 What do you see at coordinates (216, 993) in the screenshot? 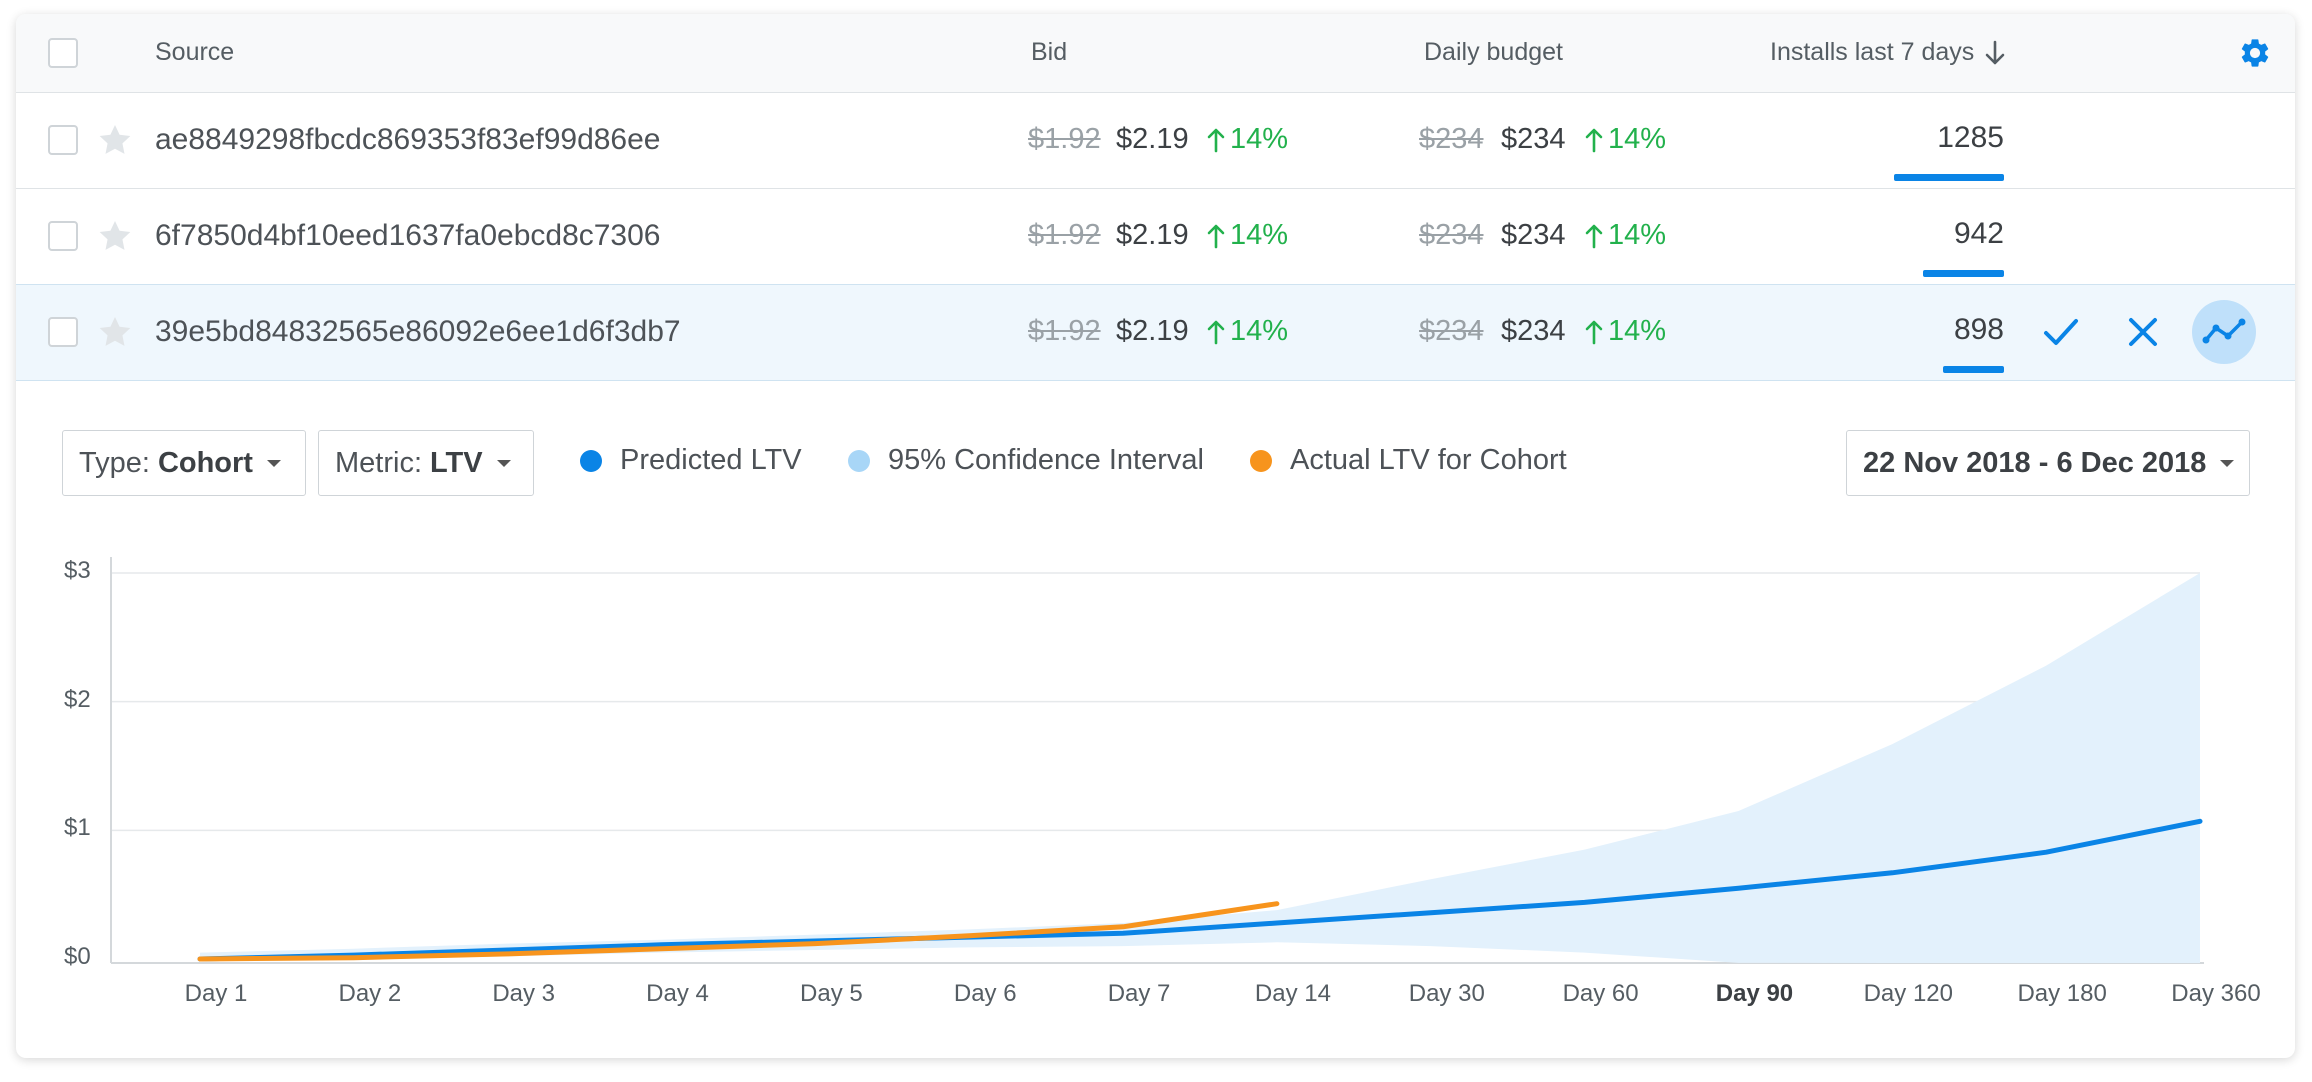
I see `x-tick-label: Day 1` at bounding box center [216, 993].